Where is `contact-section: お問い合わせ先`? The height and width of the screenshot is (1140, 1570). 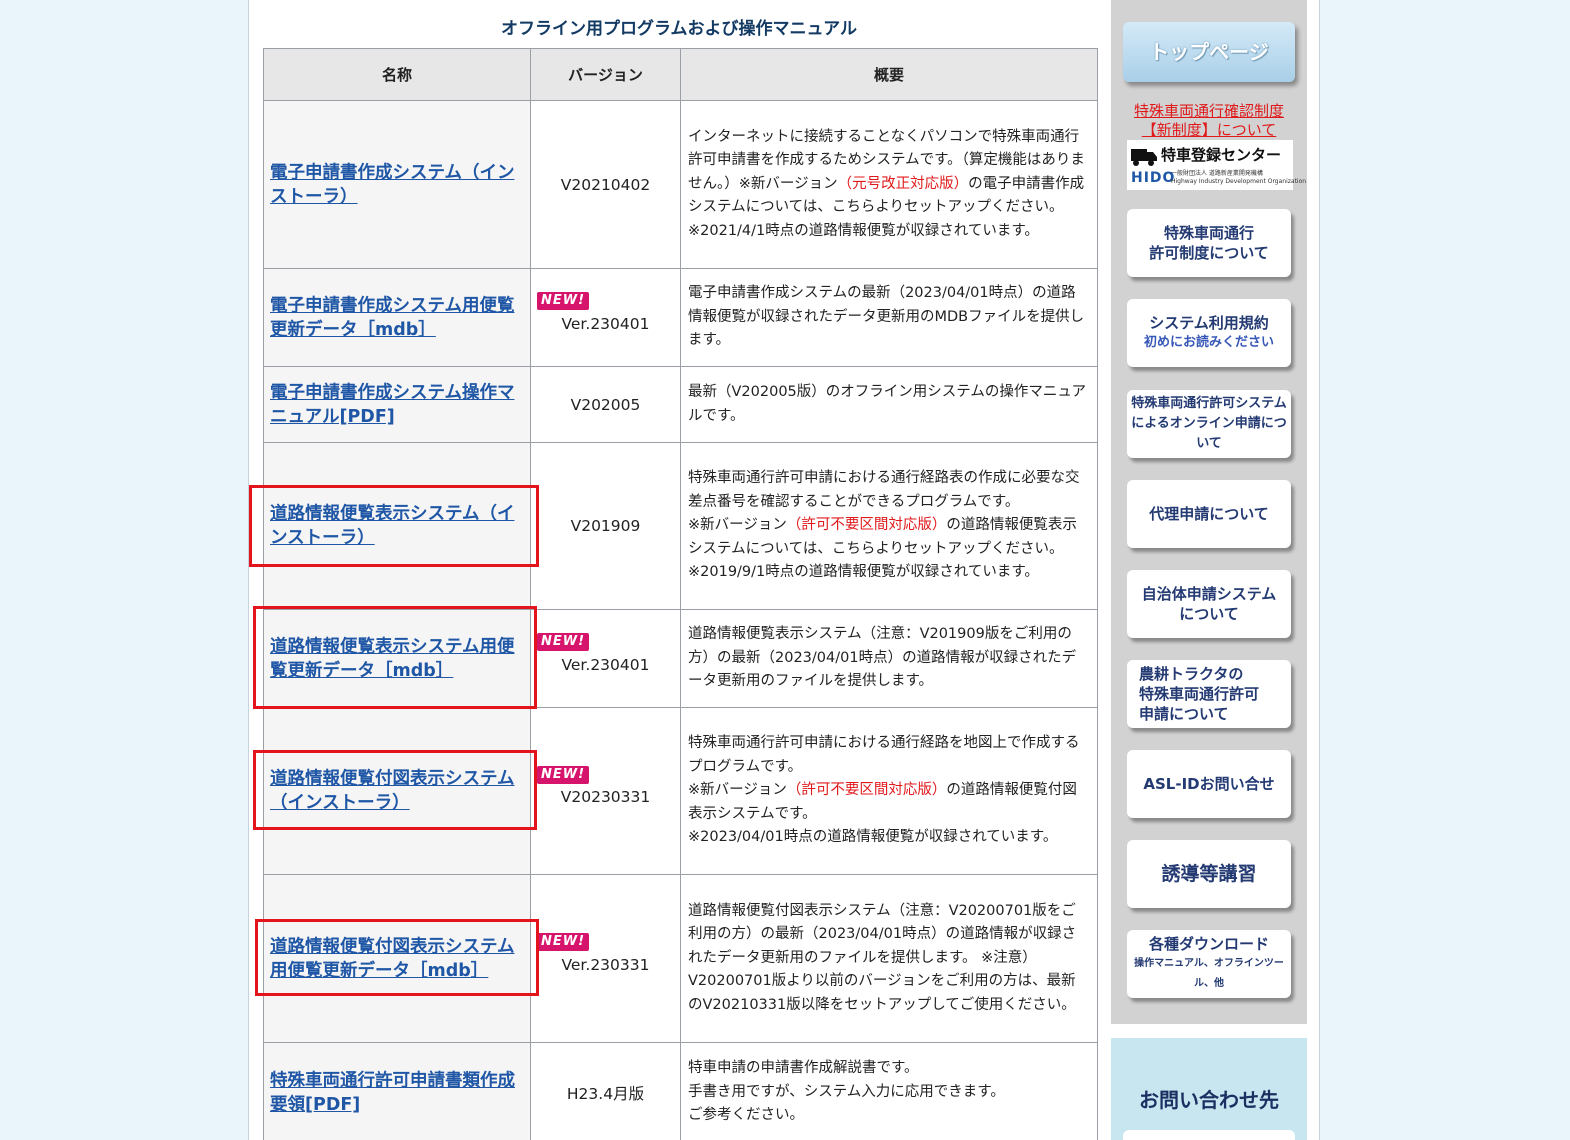 contact-section: お問い合わせ先 is located at coordinates (1209, 1089).